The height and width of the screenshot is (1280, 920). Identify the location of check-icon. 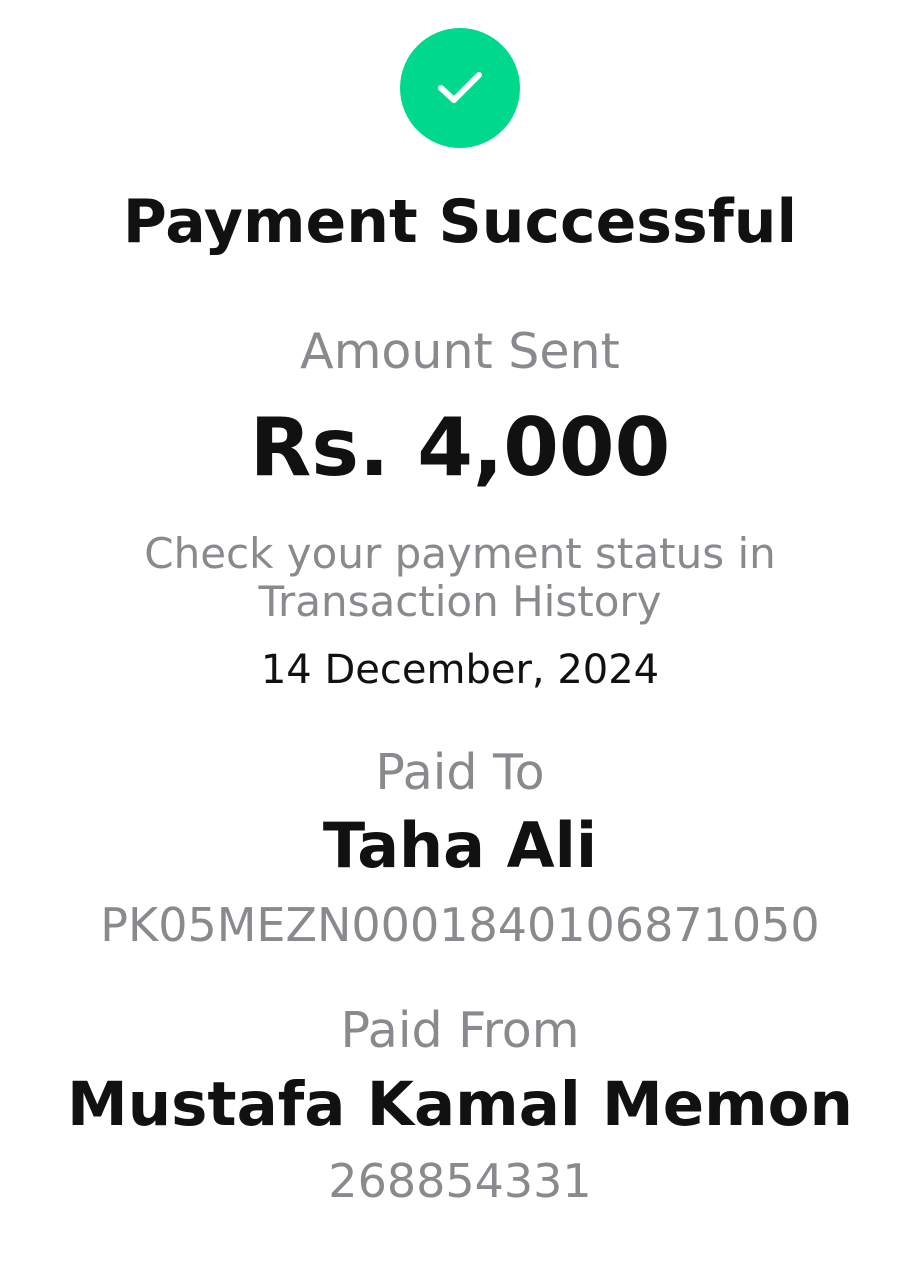
(460, 87).